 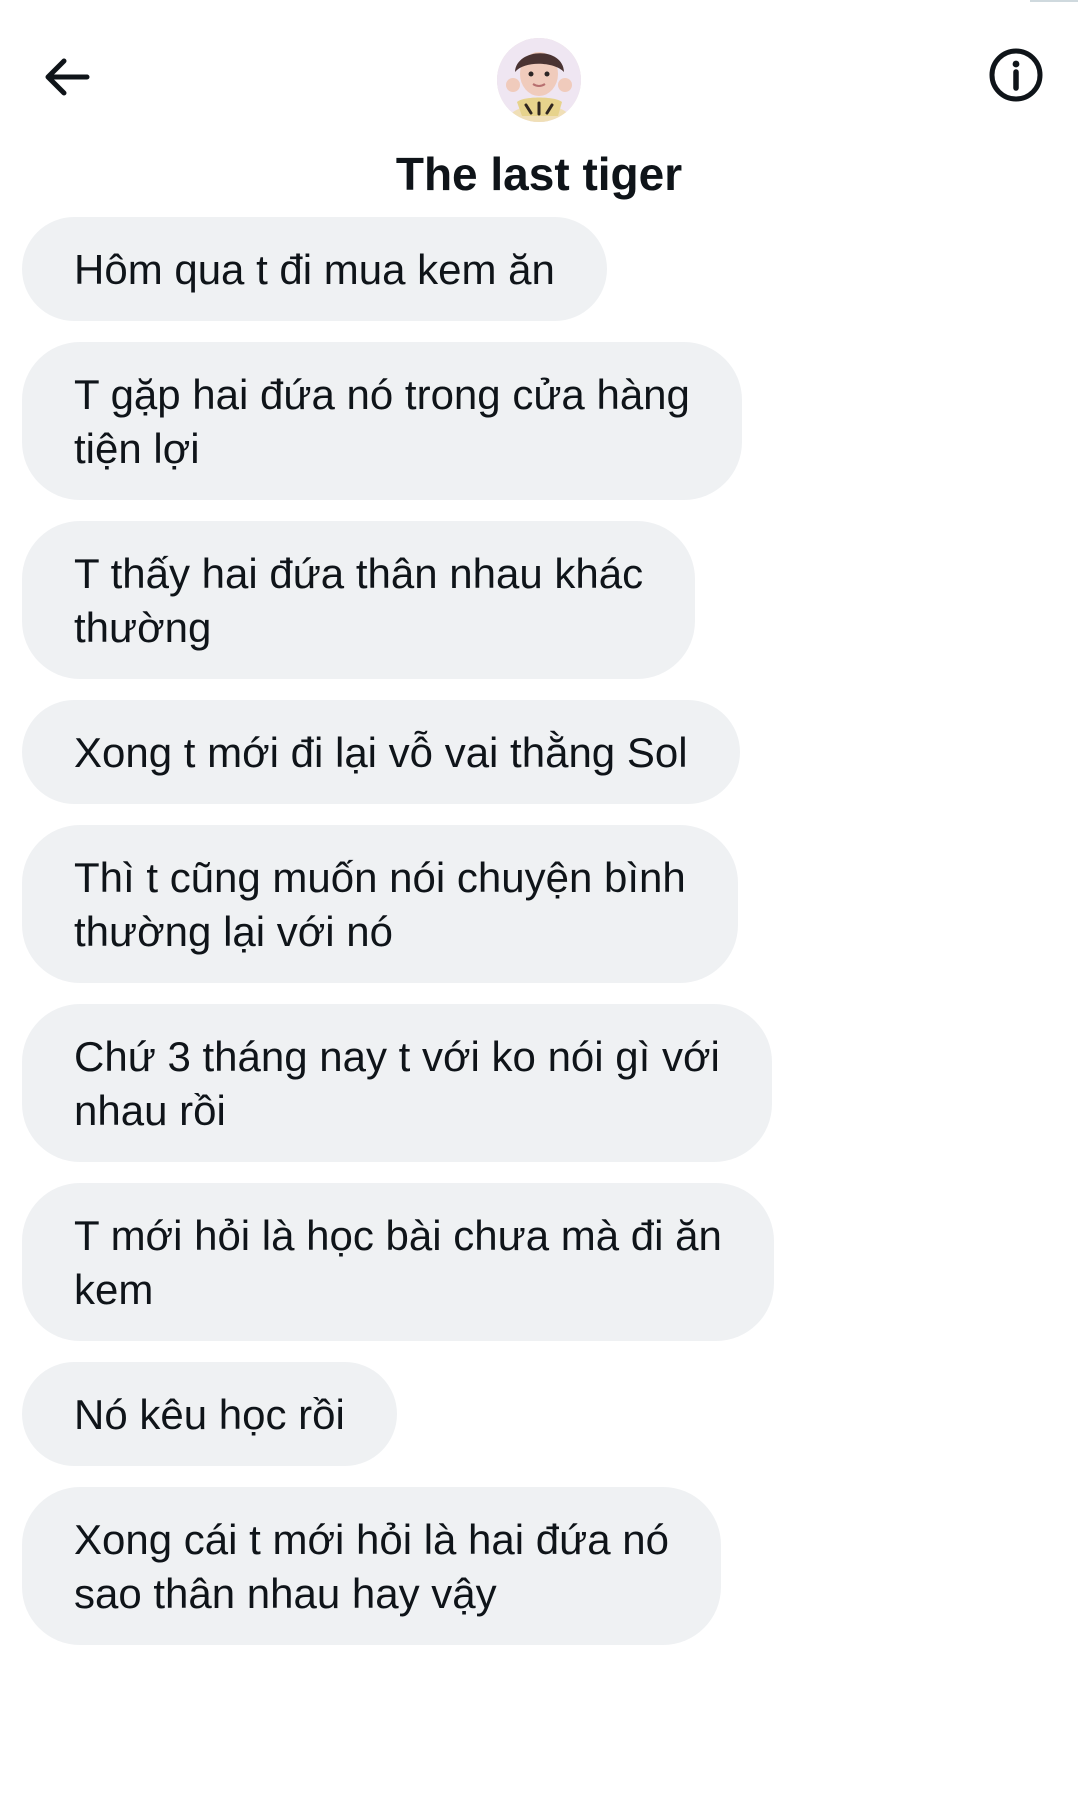 I want to click on conversation-header: The last tiger, so click(x=539, y=110).